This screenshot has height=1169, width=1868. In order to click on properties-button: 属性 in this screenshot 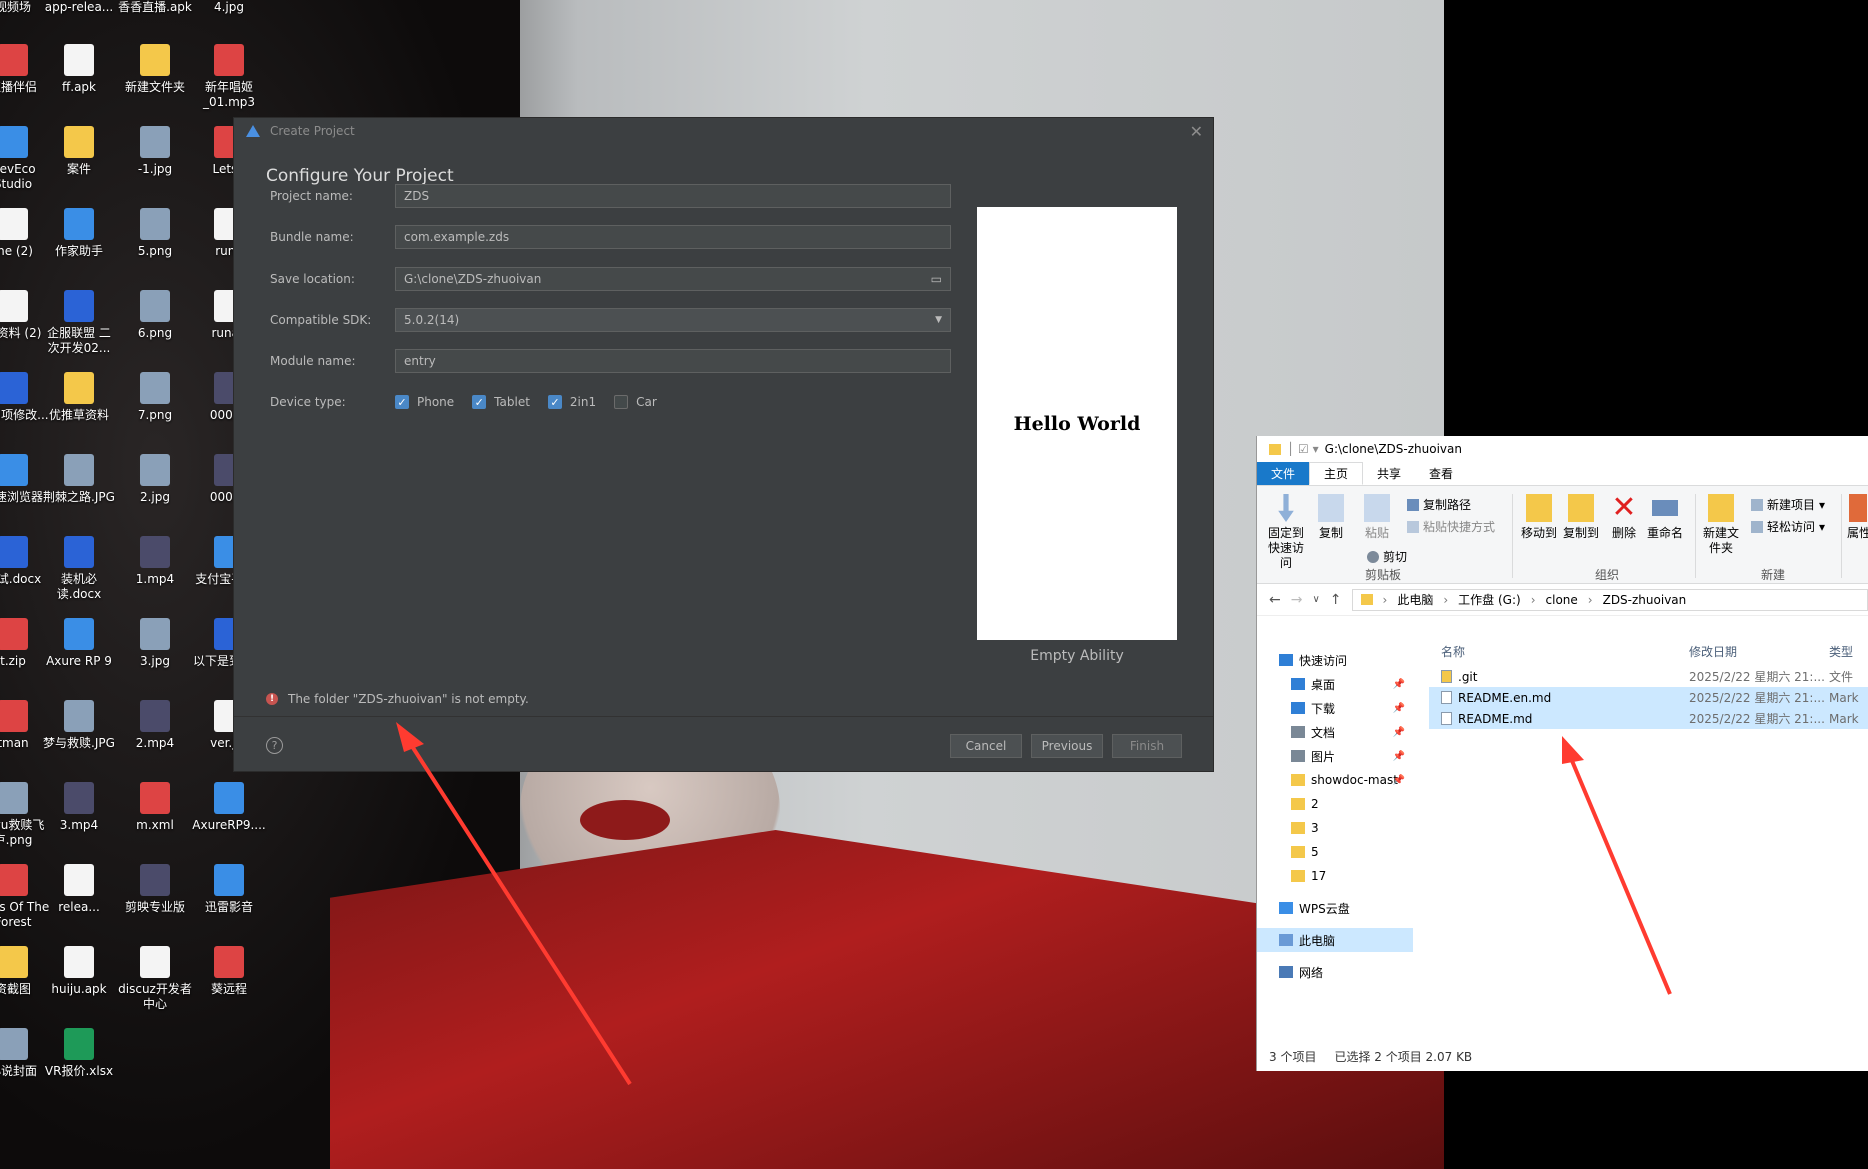, I will do `click(1857, 517)`.